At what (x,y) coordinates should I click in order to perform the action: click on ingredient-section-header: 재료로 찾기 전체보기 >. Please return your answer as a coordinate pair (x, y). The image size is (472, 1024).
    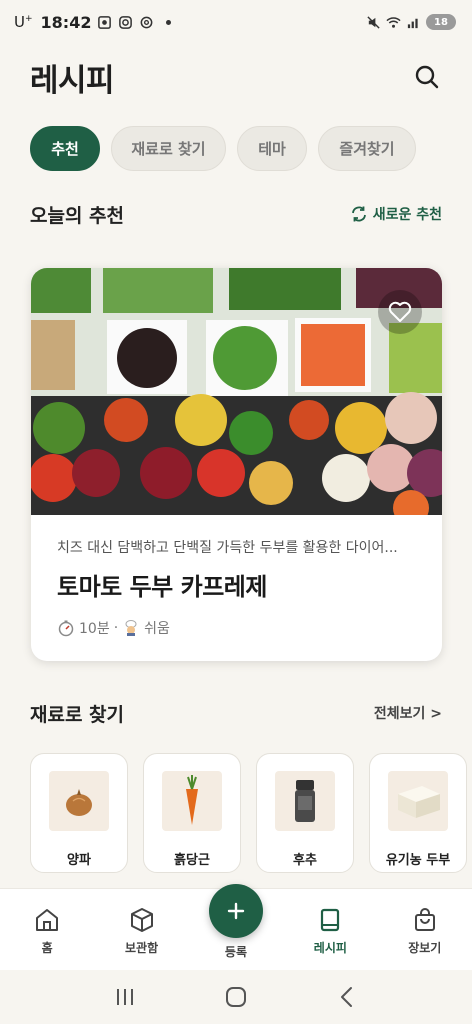
    Looking at the image, I should click on (236, 713).